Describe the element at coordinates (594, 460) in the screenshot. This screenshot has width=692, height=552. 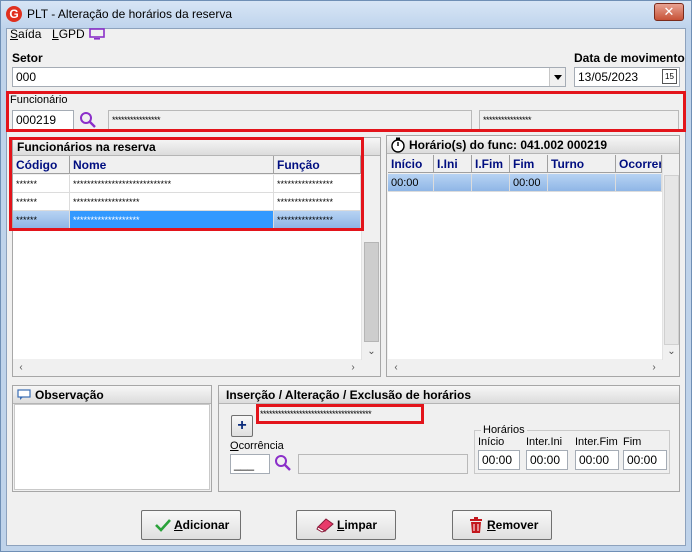
I see `inter-fim-value: 00:00` at that location.